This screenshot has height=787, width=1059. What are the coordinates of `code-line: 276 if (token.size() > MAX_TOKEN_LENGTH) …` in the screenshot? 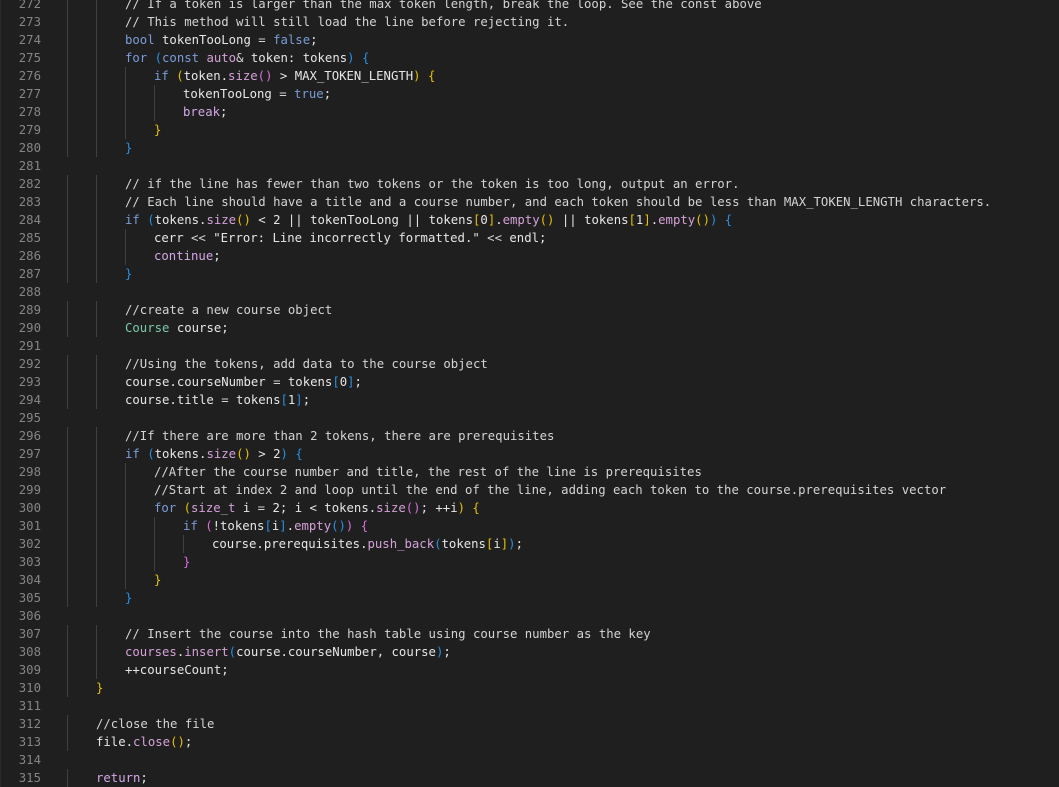 It's located at (529, 76).